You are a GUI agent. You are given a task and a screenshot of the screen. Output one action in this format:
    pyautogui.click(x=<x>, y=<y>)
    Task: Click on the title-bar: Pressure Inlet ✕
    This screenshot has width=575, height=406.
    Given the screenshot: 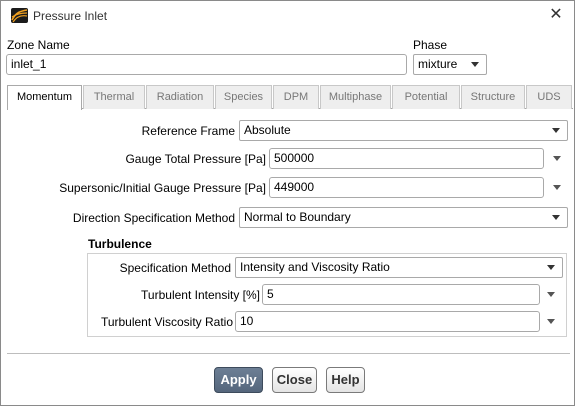 What is the action you would take?
    pyautogui.click(x=287, y=16)
    